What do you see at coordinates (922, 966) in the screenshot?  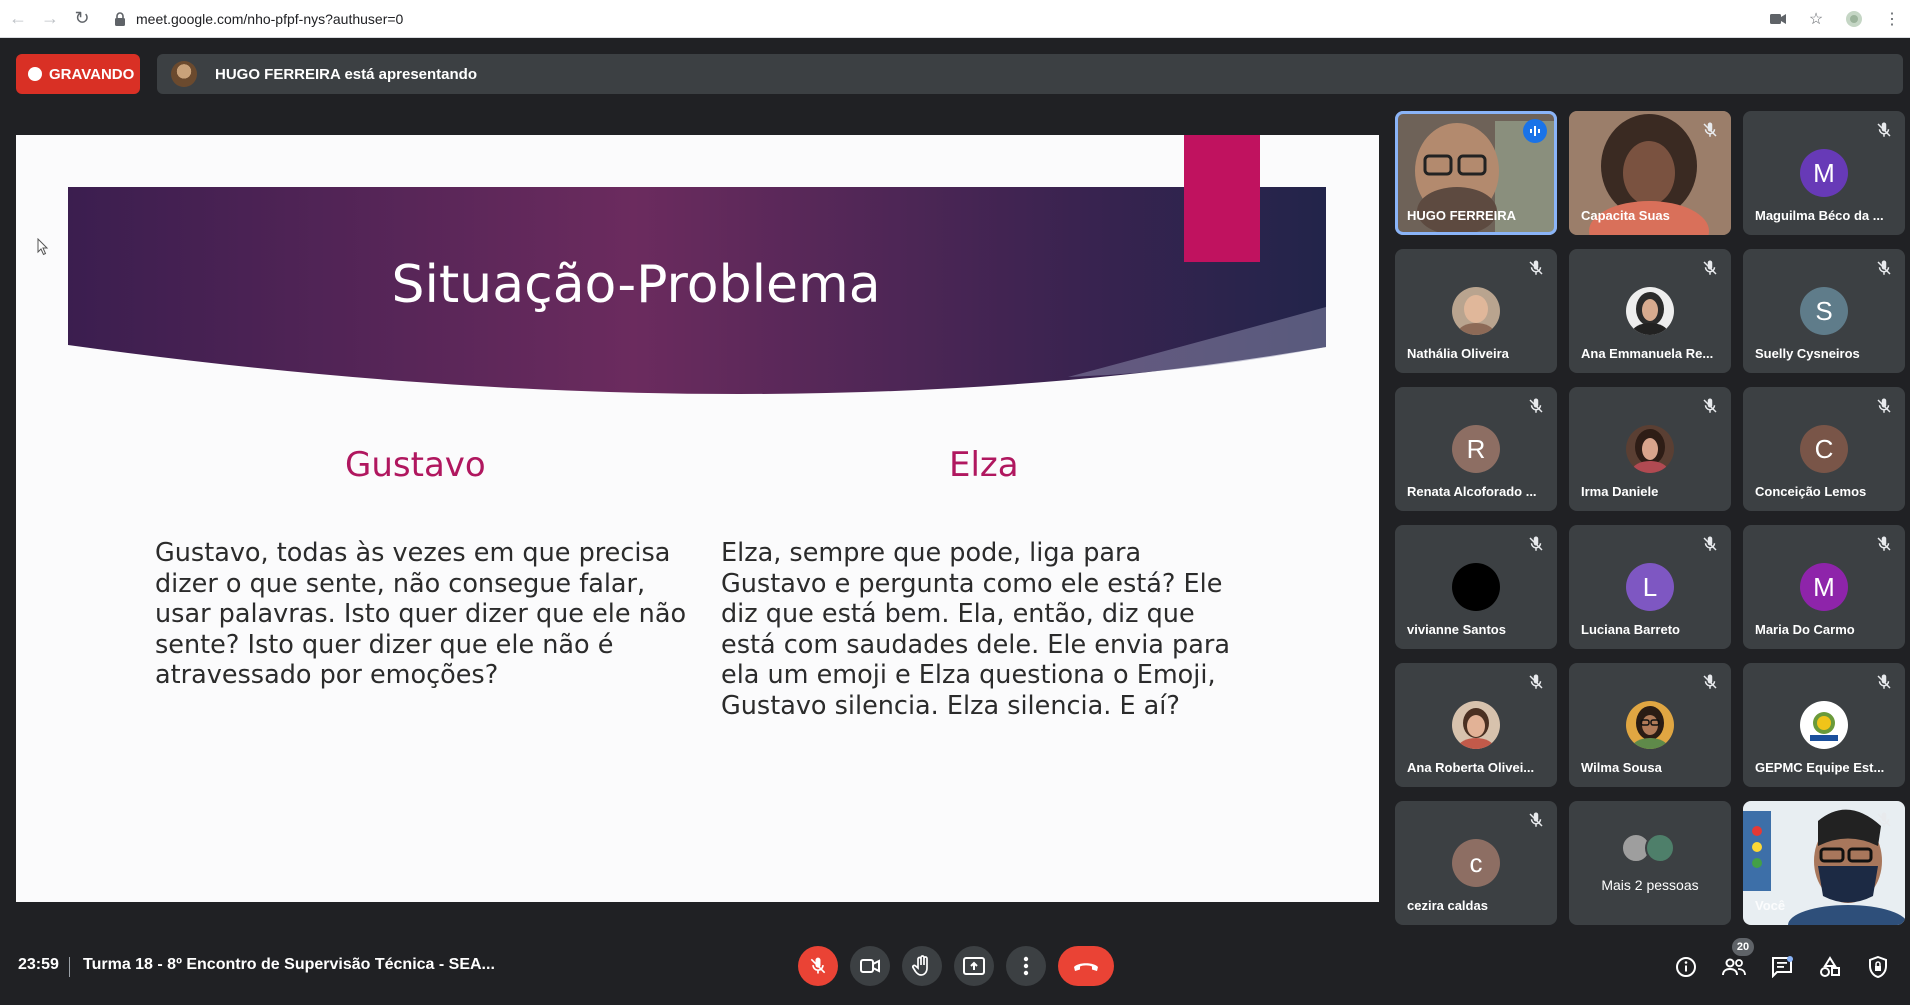 I see `raise-hand-button` at bounding box center [922, 966].